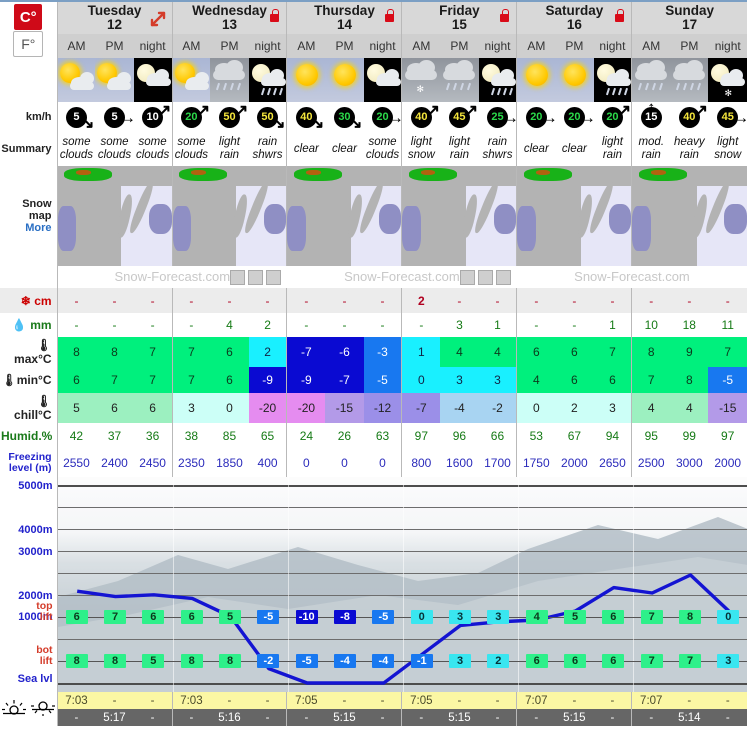 Image resolution: width=747 pixels, height=750 pixels. What do you see at coordinates (459, 24) in the screenshot?
I see `day-date: 15` at bounding box center [459, 24].